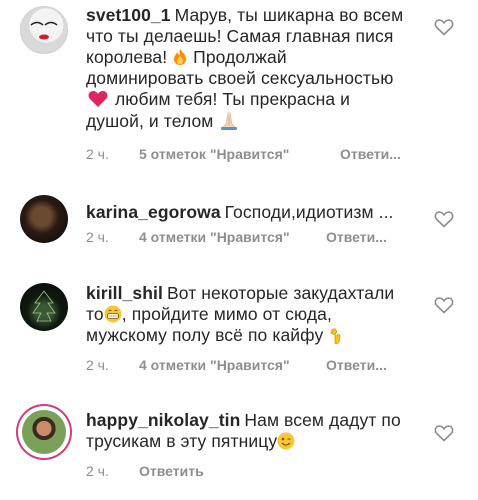 This screenshot has height=500, width=478. I want to click on comment-username: kirill_shil, so click(124, 293).